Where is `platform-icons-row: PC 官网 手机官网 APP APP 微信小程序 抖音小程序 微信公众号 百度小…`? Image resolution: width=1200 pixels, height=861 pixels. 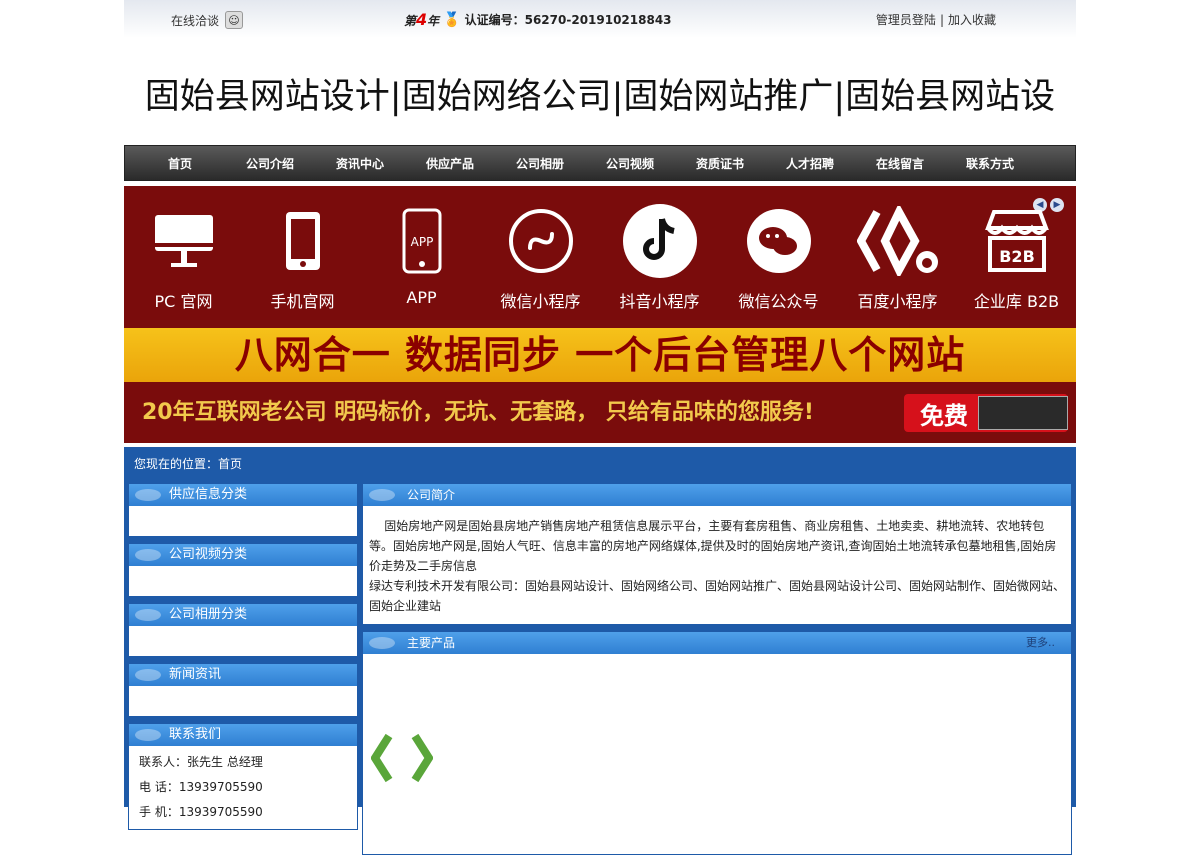 platform-icons-row: PC 官网 手机官网 APP APP 微信小程序 抖音小程序 微信公众号 百度小… is located at coordinates (600, 260).